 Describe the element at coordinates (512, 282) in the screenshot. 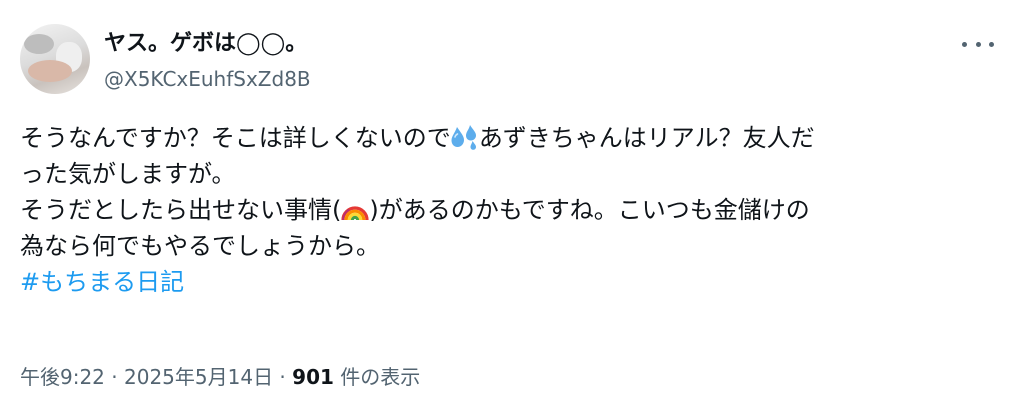

I see `tweet-line: #もちまる日記` at that location.